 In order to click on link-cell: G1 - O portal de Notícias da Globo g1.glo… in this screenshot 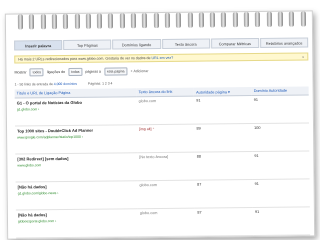, I will do `click(75, 111)`.